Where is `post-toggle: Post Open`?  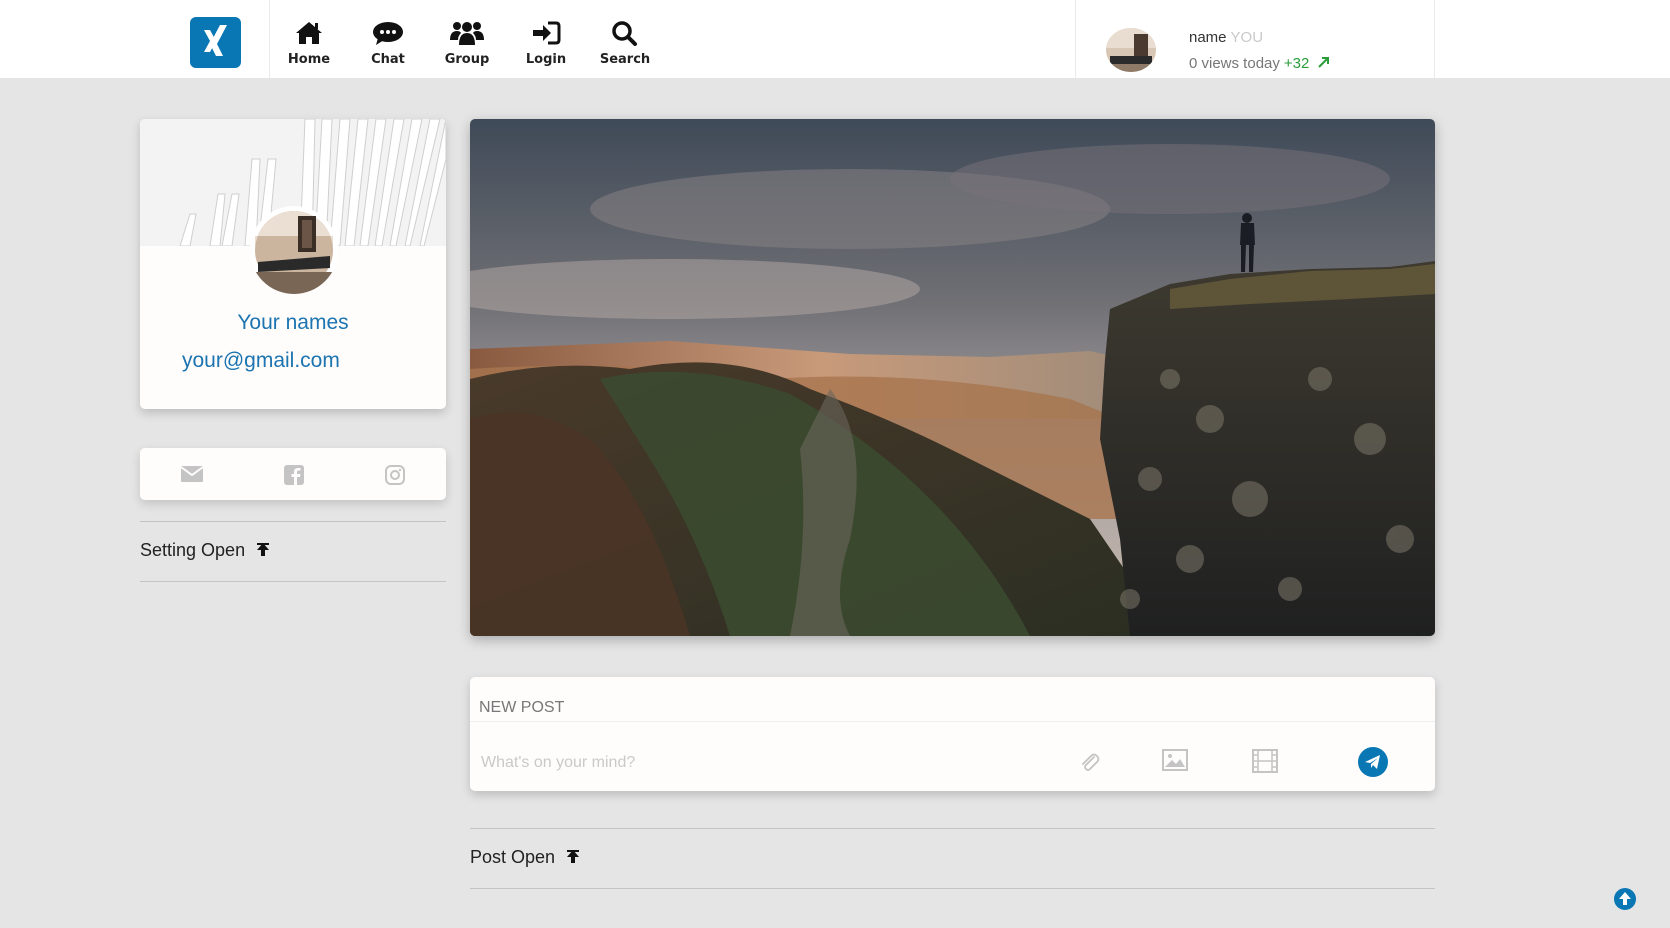
post-toggle: Post Open is located at coordinates (525, 857).